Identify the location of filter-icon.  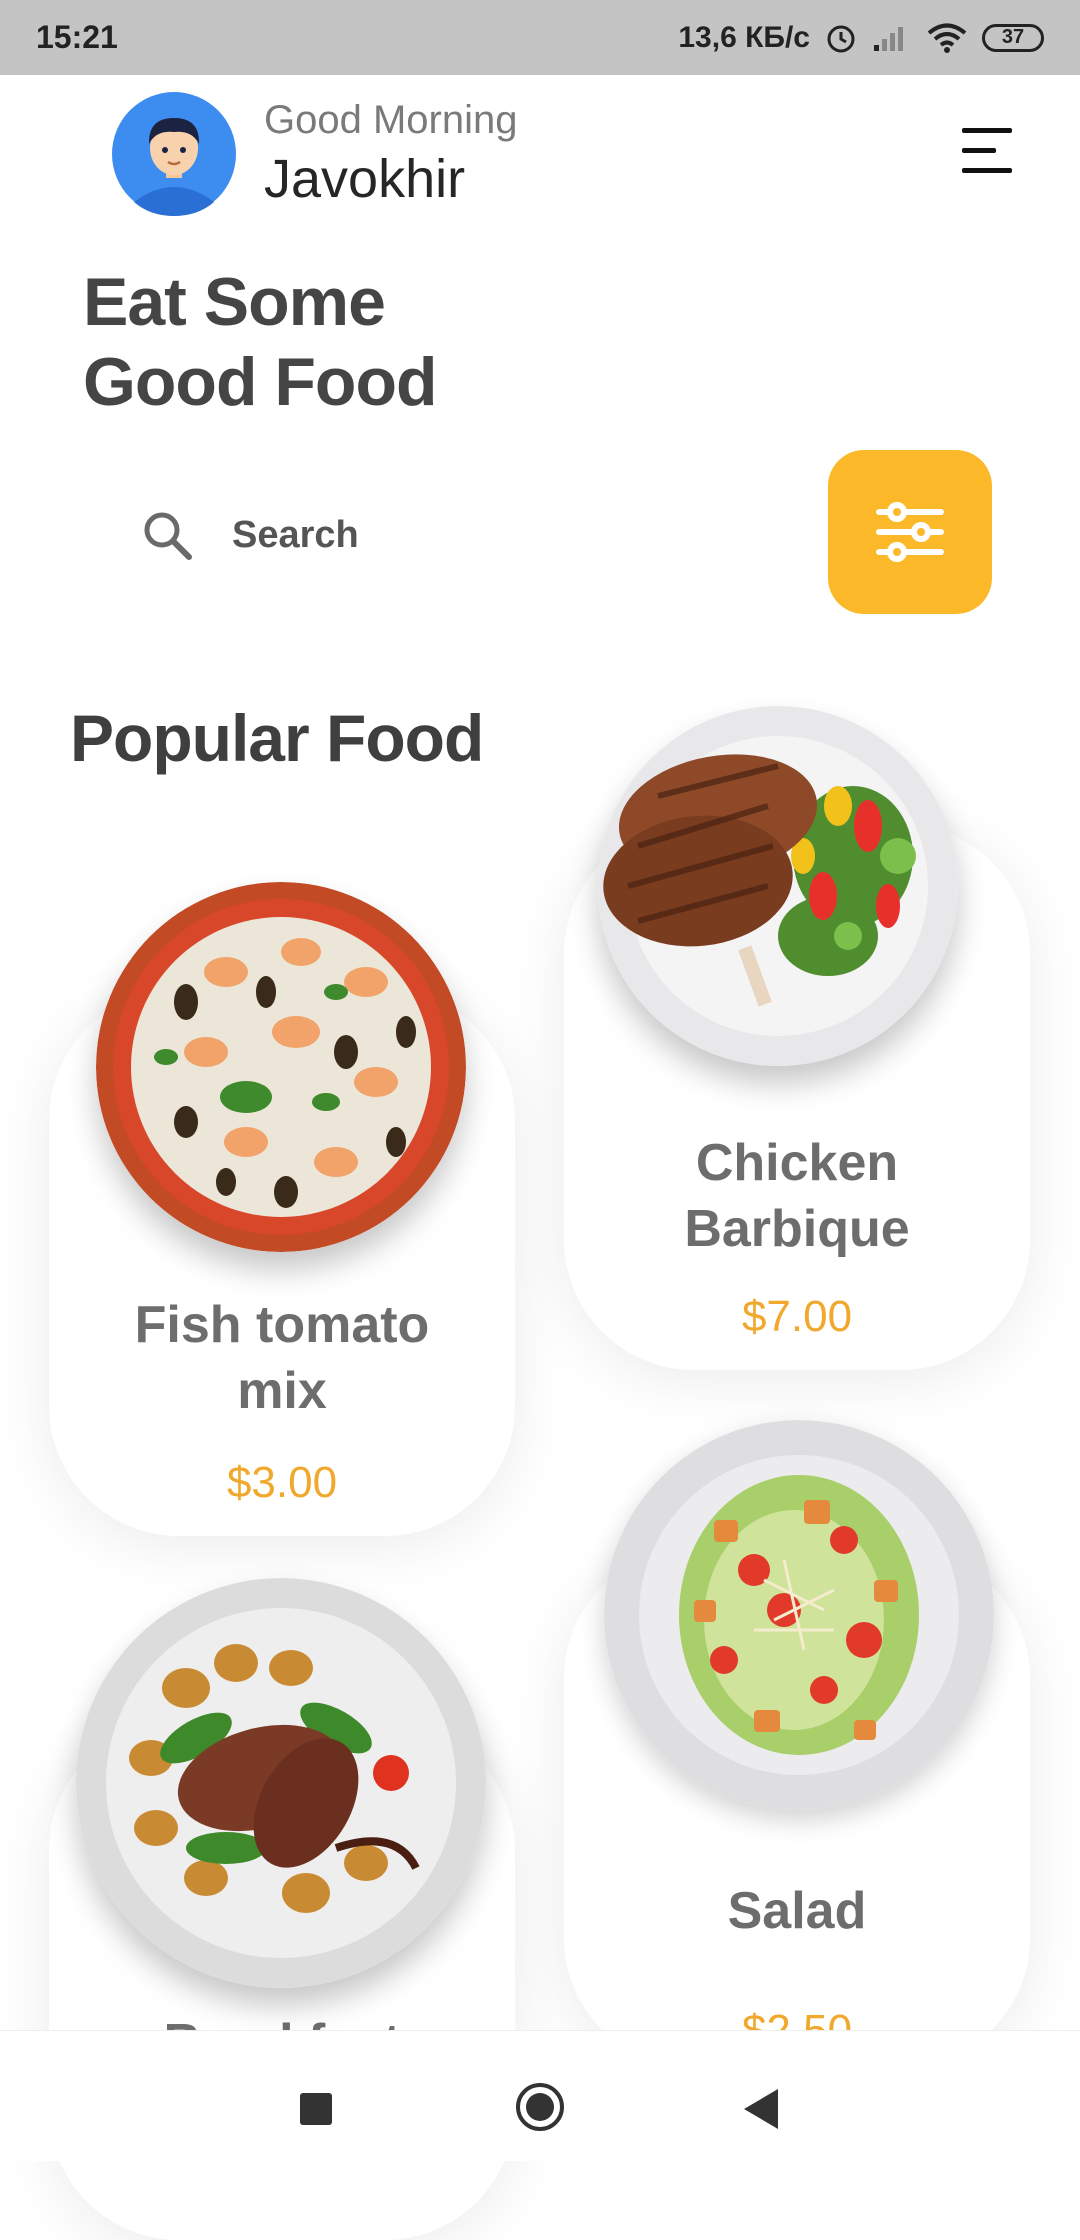
(910, 532).